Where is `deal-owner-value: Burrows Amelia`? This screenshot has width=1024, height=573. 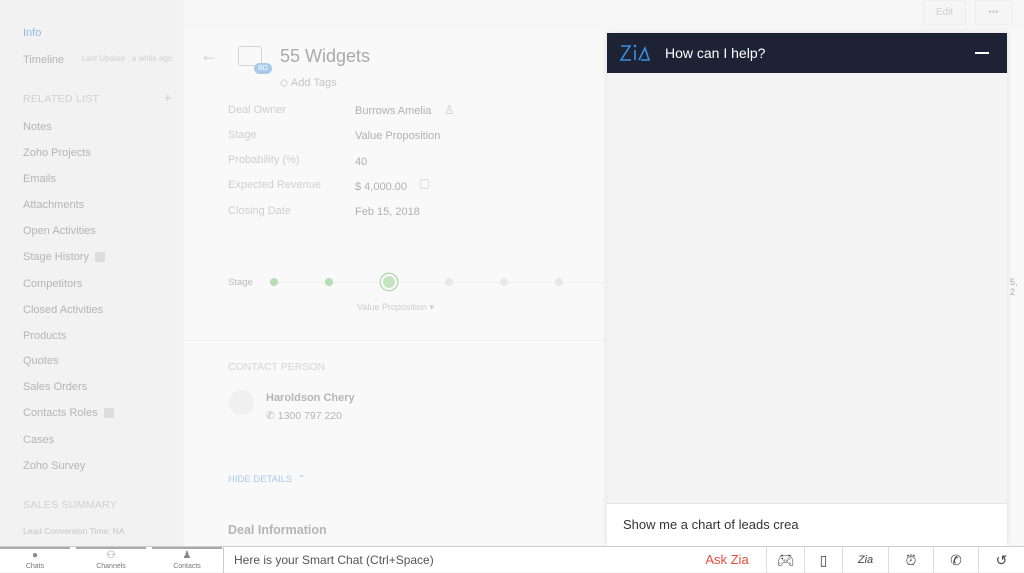
deal-owner-value: Burrows Amelia is located at coordinates (393, 111).